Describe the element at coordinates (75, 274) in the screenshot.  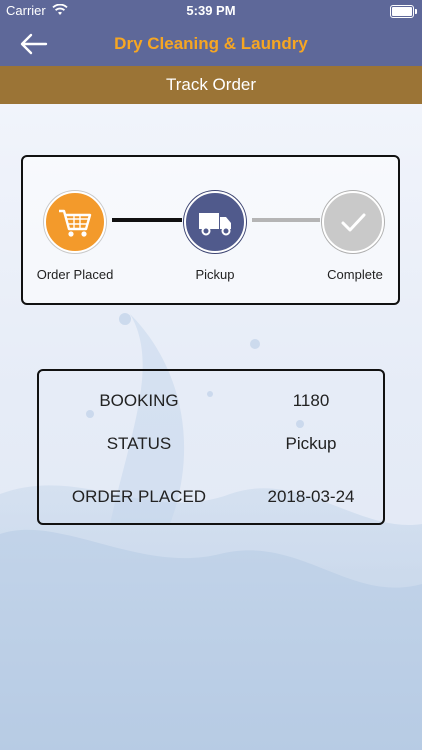
I see `step-label-order-placed: Order Placed` at that location.